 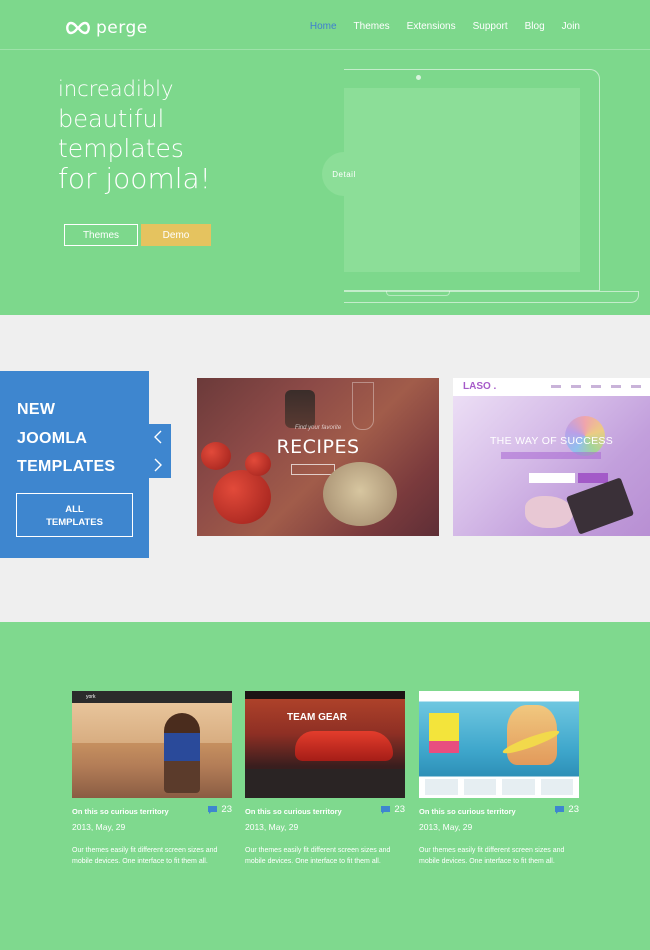 I want to click on laso-button-secondary, so click(x=593, y=478).